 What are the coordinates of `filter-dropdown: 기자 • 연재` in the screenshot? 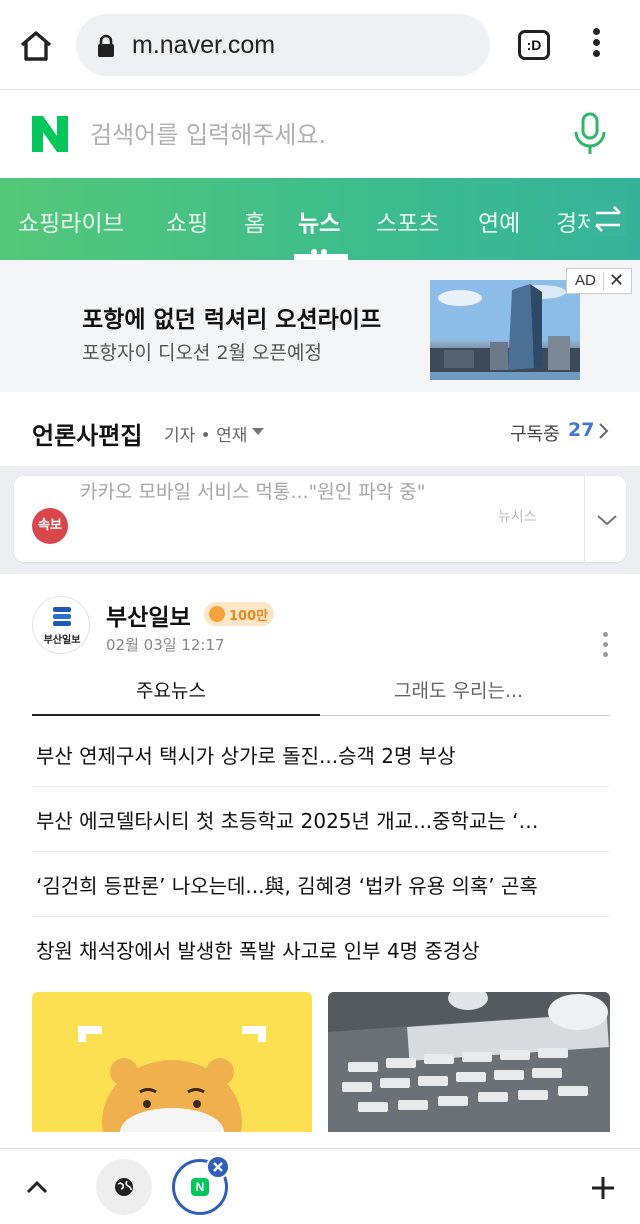 It's located at (205, 433).